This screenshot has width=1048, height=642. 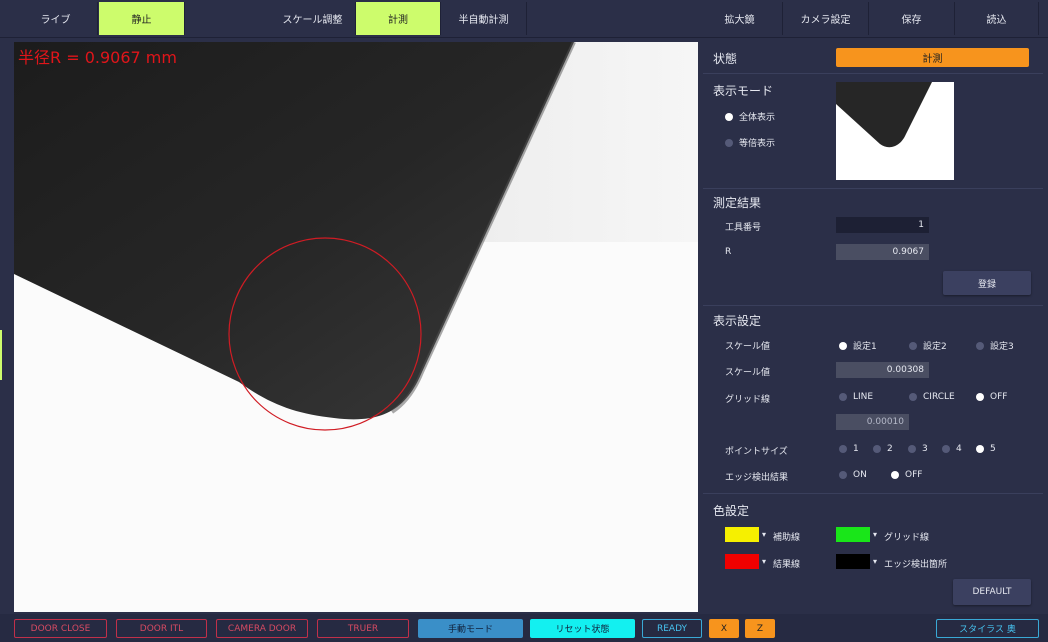 What do you see at coordinates (906, 475) in the screenshot?
I see `edge-off-radio: OFF` at bounding box center [906, 475].